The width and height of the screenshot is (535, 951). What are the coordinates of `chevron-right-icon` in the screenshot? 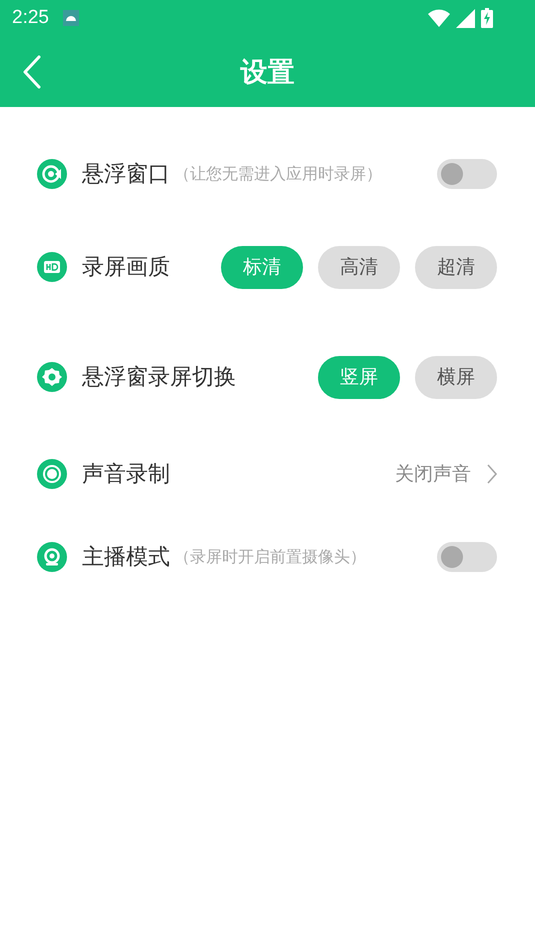 It's located at (492, 474).